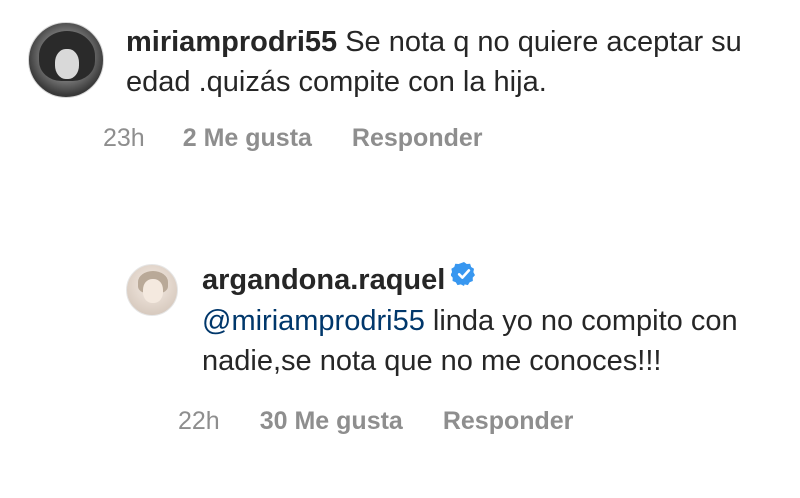 Image resolution: width=800 pixels, height=498 pixels. Describe the element at coordinates (331, 421) in the screenshot. I see `likes-count: 30 Me gusta` at that location.